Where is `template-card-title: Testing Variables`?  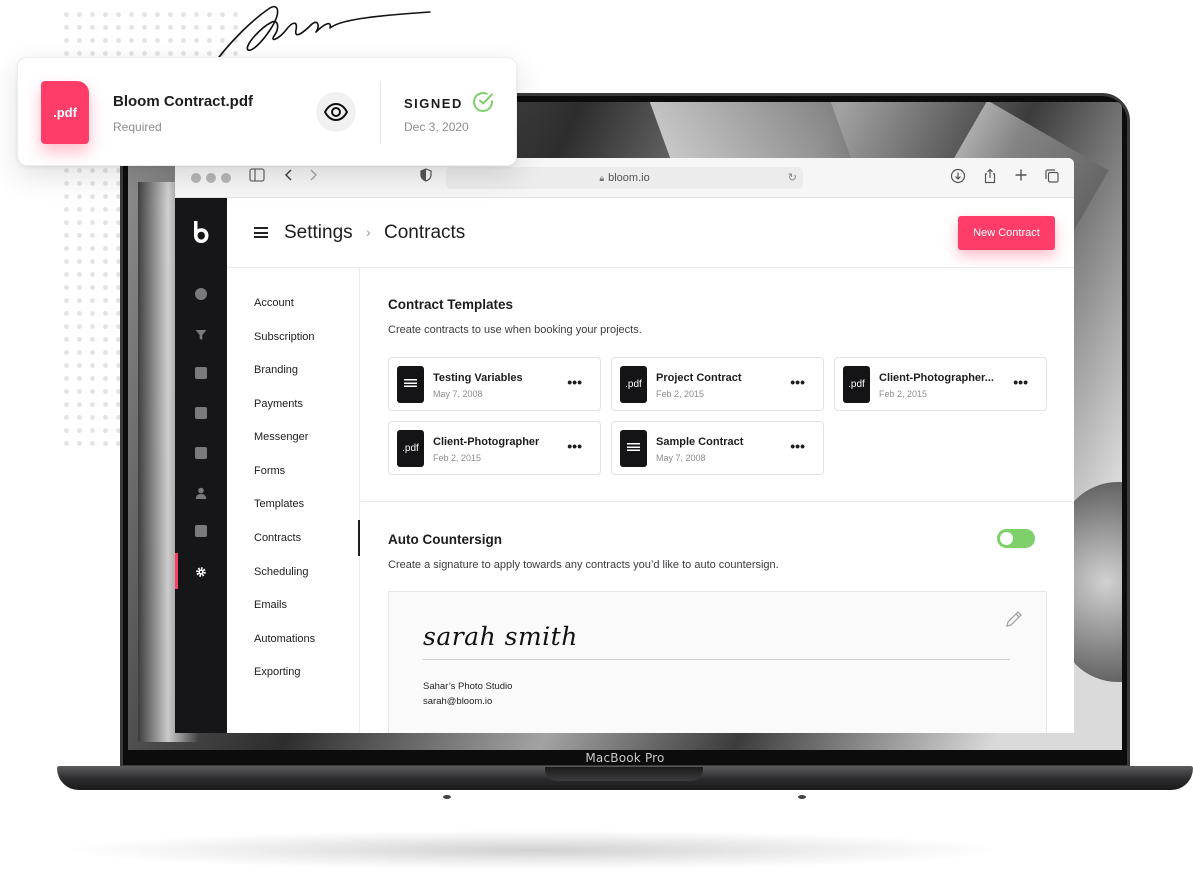 template-card-title: Testing Variables is located at coordinates (478, 378).